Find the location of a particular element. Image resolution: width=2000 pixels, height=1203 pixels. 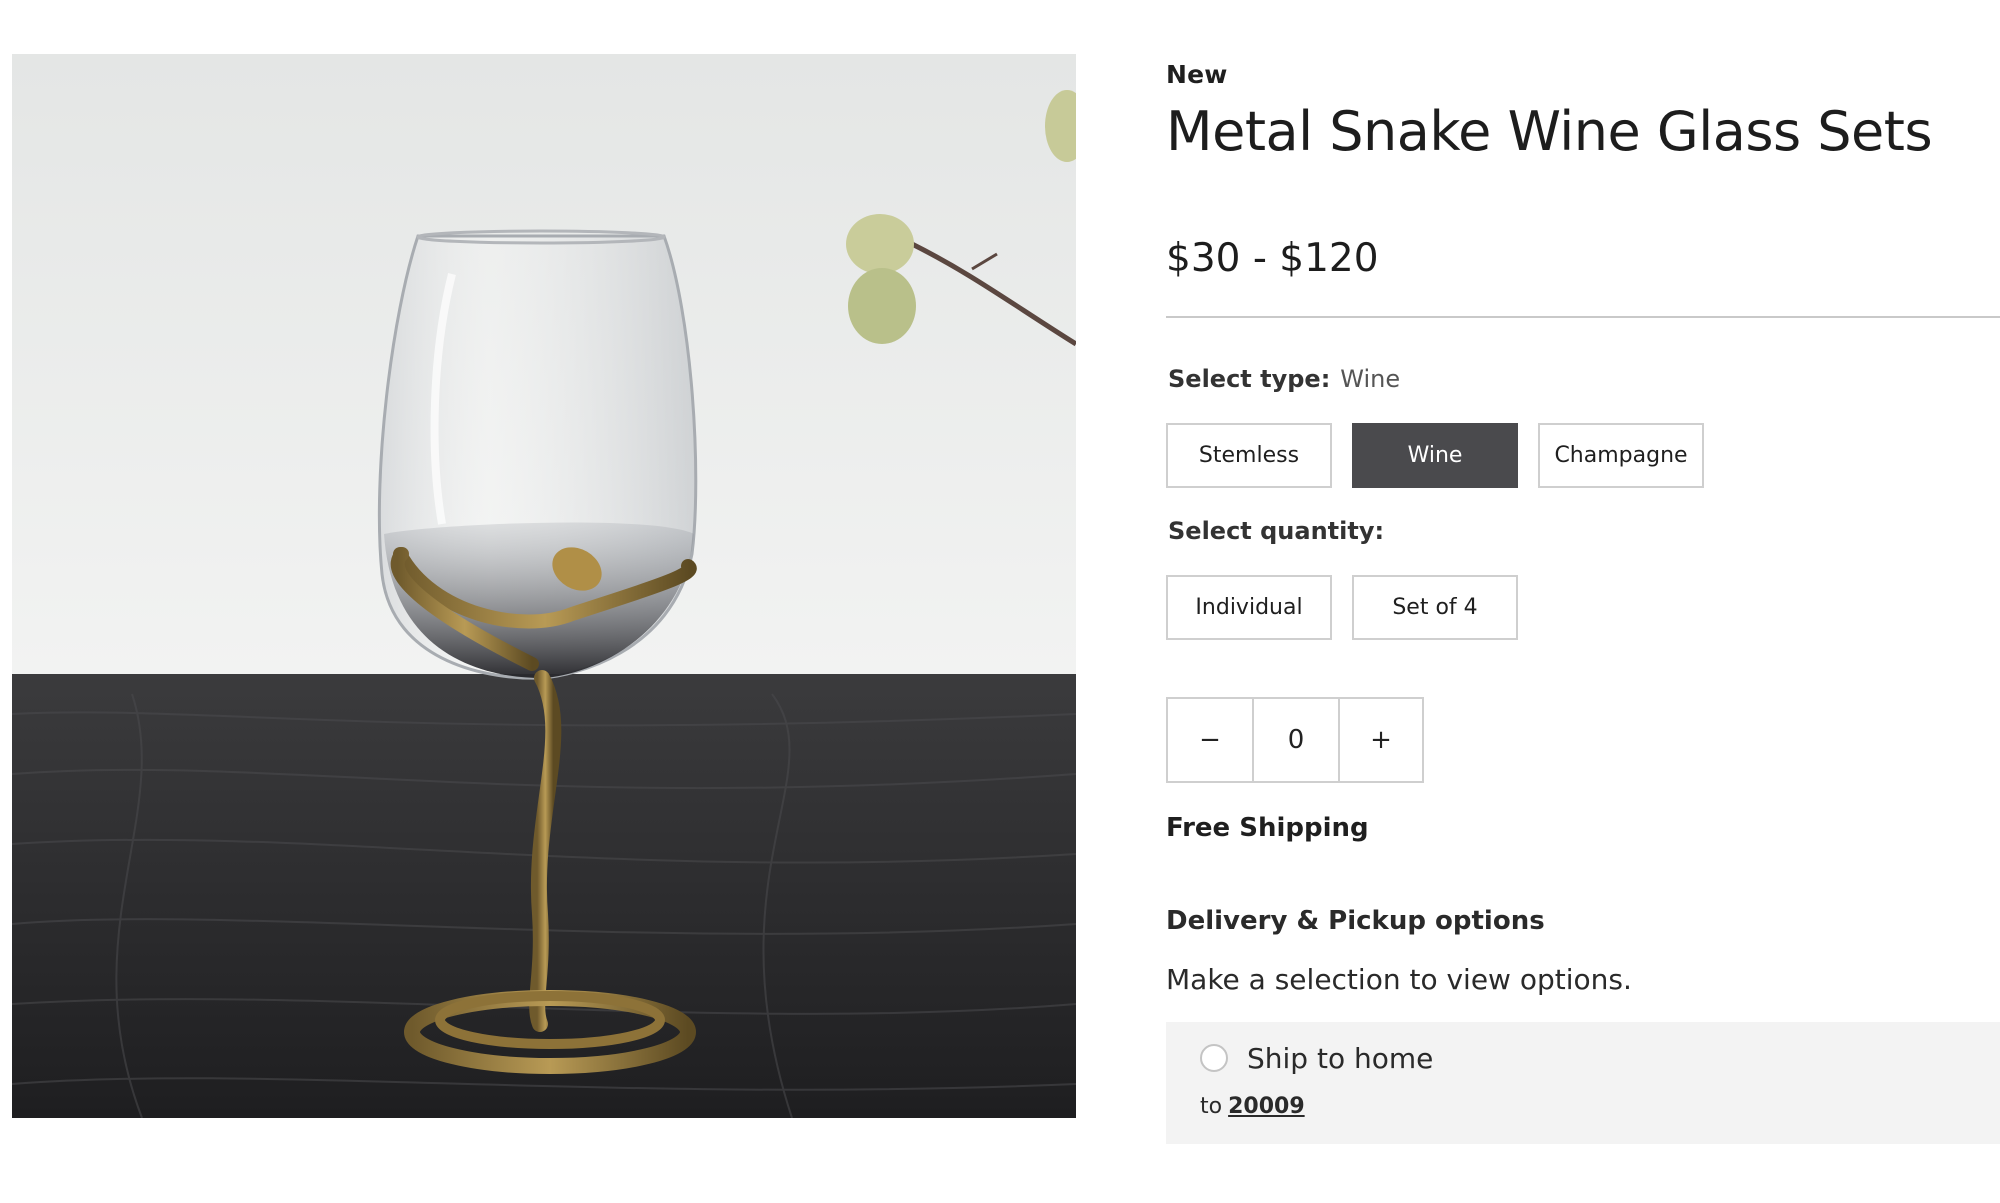

type-option-wine: Wine is located at coordinates (1435, 455).